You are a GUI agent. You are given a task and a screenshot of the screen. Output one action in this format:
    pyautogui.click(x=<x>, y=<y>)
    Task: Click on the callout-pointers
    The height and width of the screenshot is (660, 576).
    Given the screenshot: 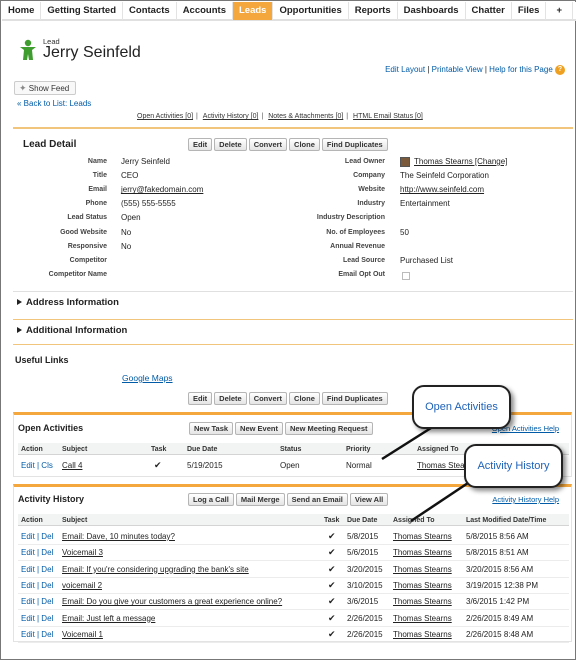 What is the action you would take?
    pyautogui.click(x=426, y=474)
    